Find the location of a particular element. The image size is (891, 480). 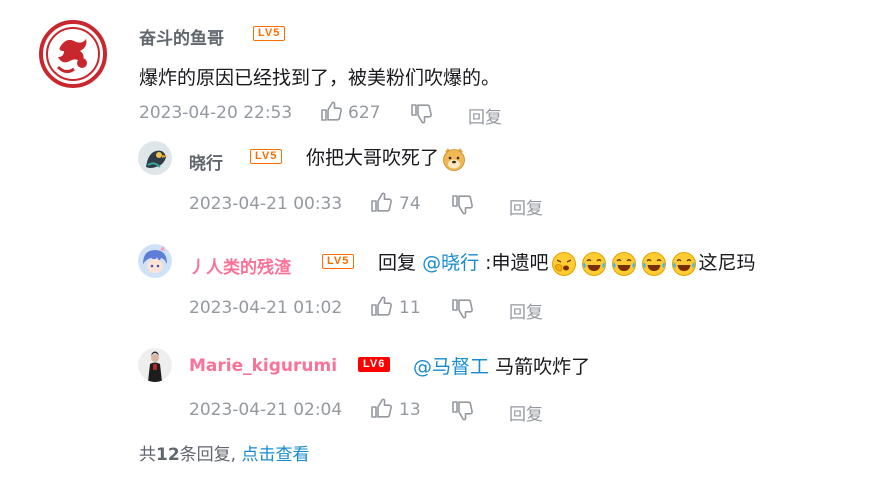

like-count: 11 is located at coordinates (410, 308).